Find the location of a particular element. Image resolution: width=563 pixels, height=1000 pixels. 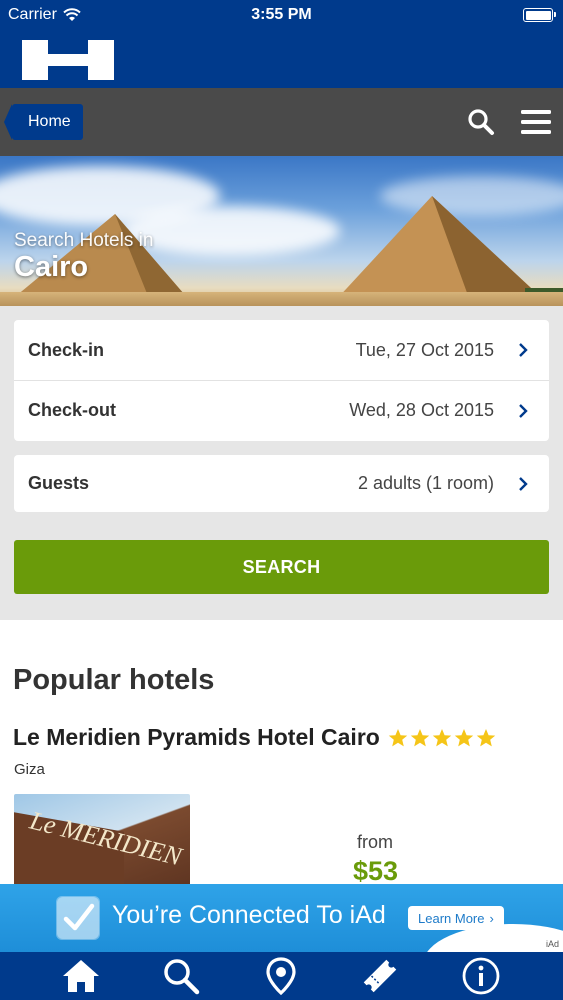

search-button: SEARCH is located at coordinates (281, 567).